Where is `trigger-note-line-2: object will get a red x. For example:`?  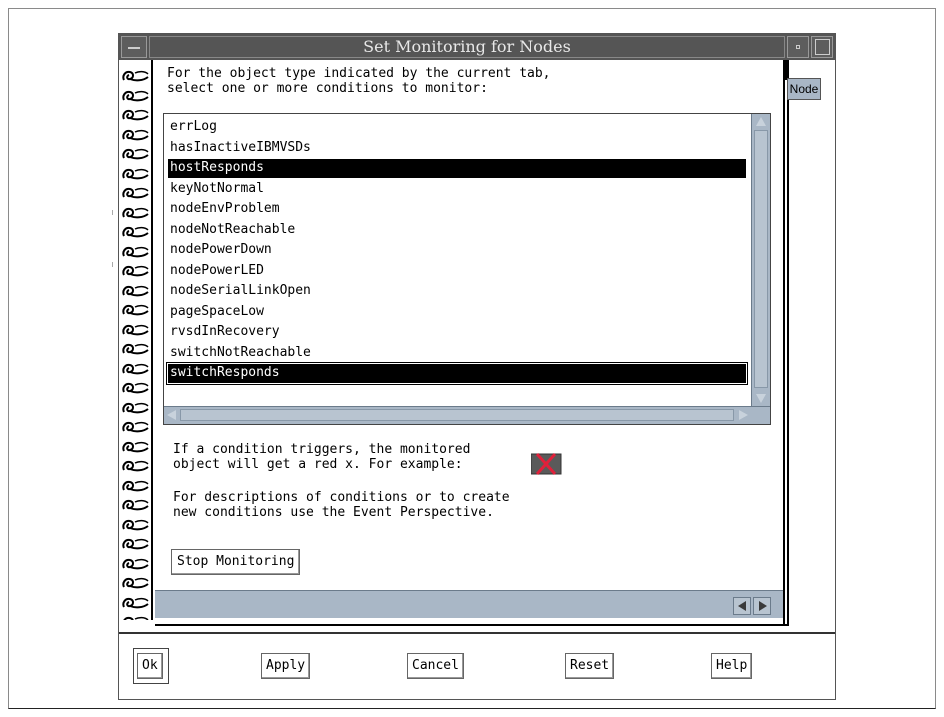 trigger-note-line-2: object will get a red x. For example: is located at coordinates (318, 464).